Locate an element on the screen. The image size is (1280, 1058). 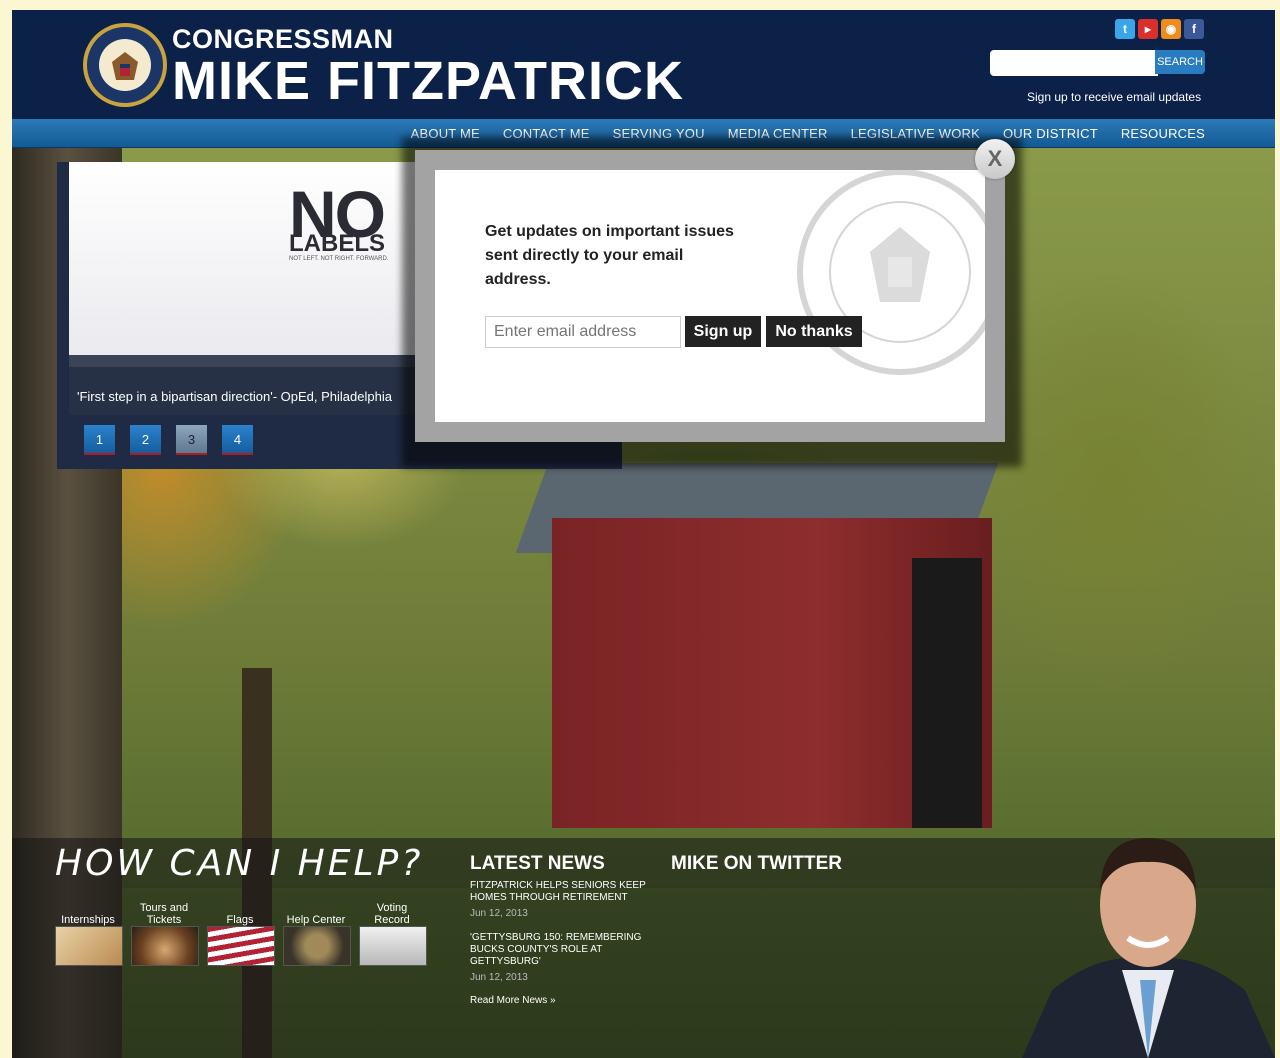
help-item-flags: Flags is located at coordinates (241, 934).